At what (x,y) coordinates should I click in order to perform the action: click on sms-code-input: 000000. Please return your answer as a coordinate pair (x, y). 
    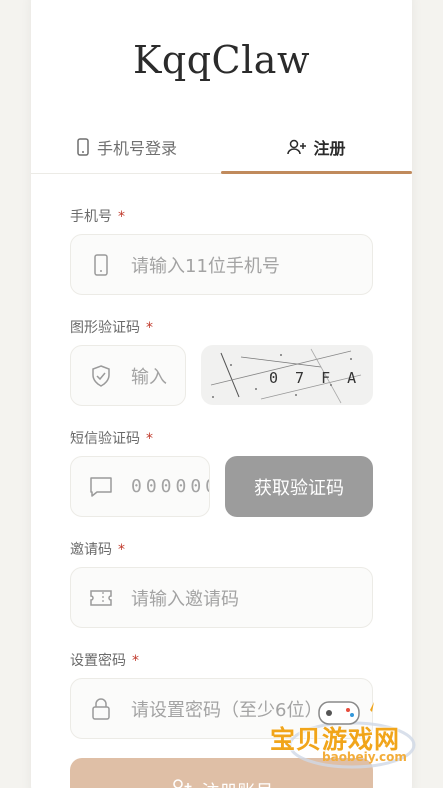
    Looking at the image, I should click on (140, 486).